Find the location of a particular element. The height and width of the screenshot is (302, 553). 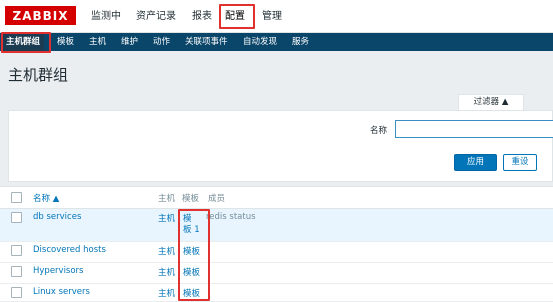

header-hosts: 主机 is located at coordinates (167, 199).